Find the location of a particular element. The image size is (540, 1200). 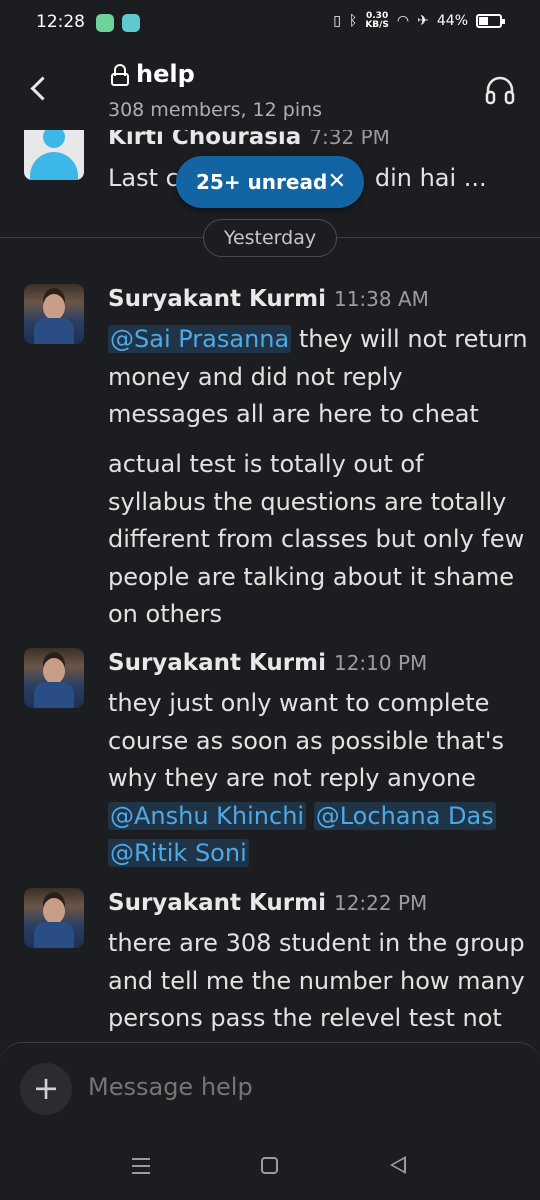

add-attachment-button: + is located at coordinates (46, 1089).